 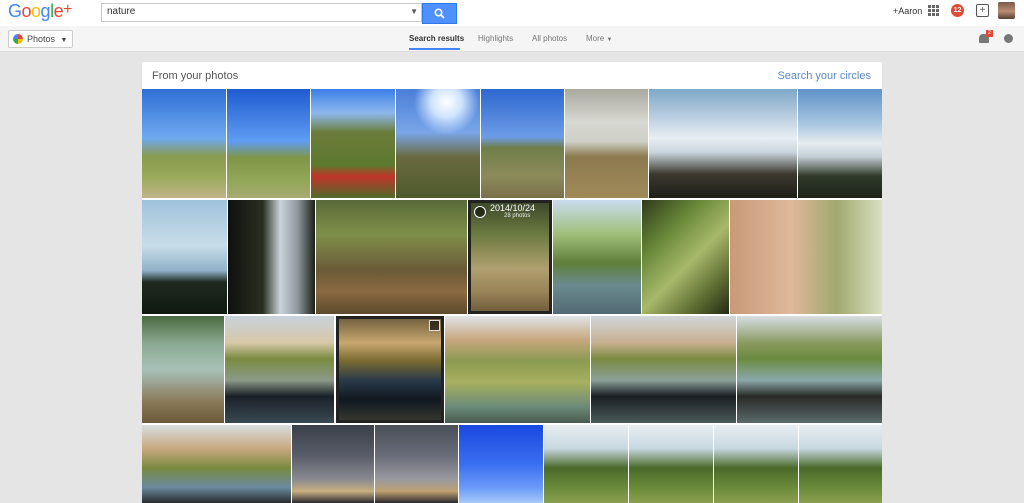 What do you see at coordinates (549, 38) in the screenshot?
I see `tab-all-photos: All photos` at bounding box center [549, 38].